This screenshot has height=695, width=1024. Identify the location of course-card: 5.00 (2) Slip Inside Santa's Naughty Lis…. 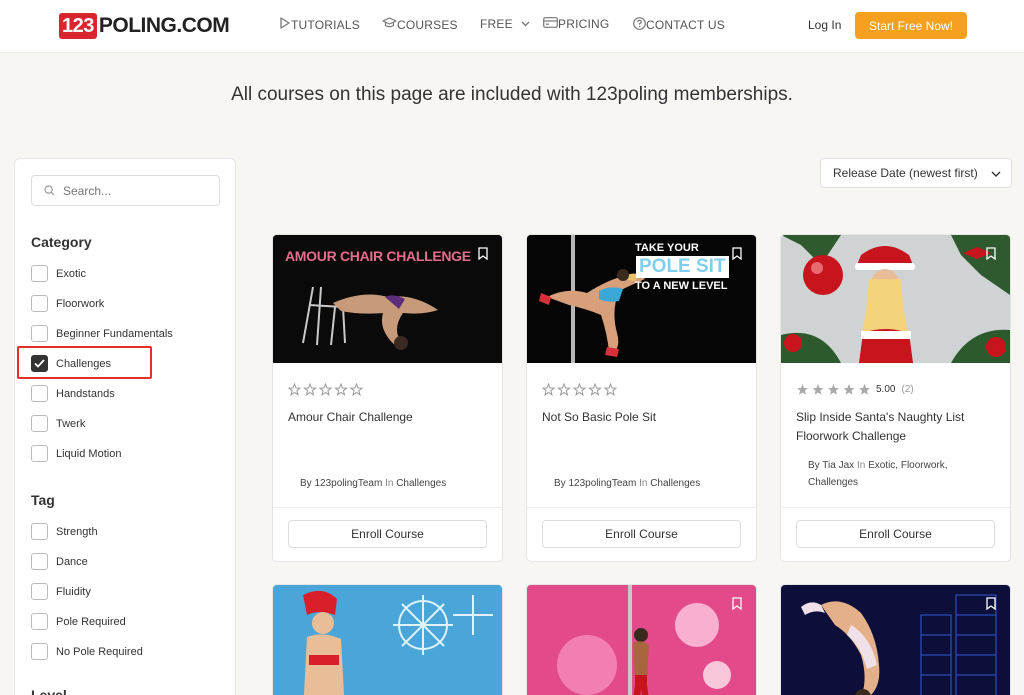
(895, 398).